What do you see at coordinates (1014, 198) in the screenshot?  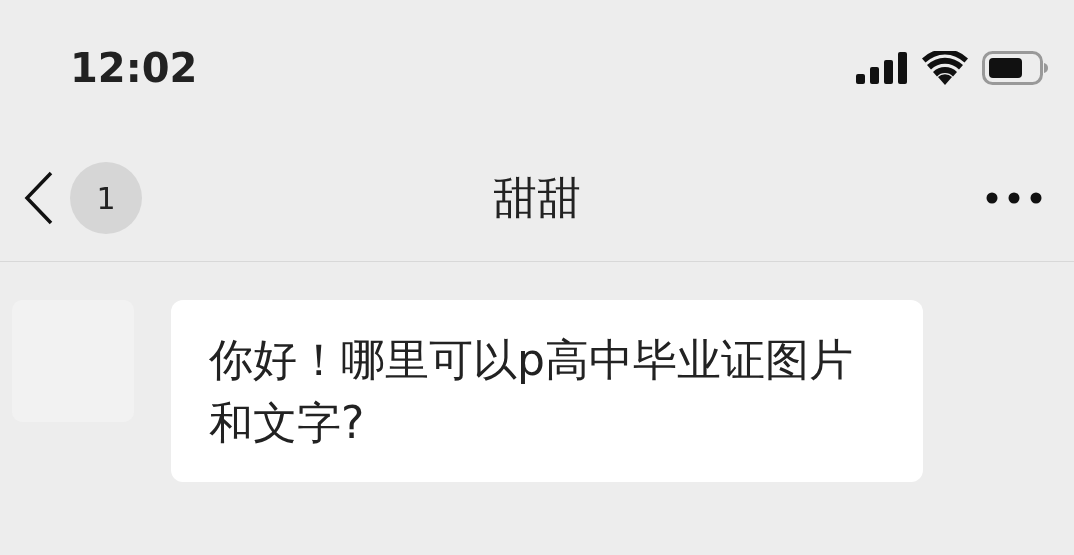 I see `more-icon` at bounding box center [1014, 198].